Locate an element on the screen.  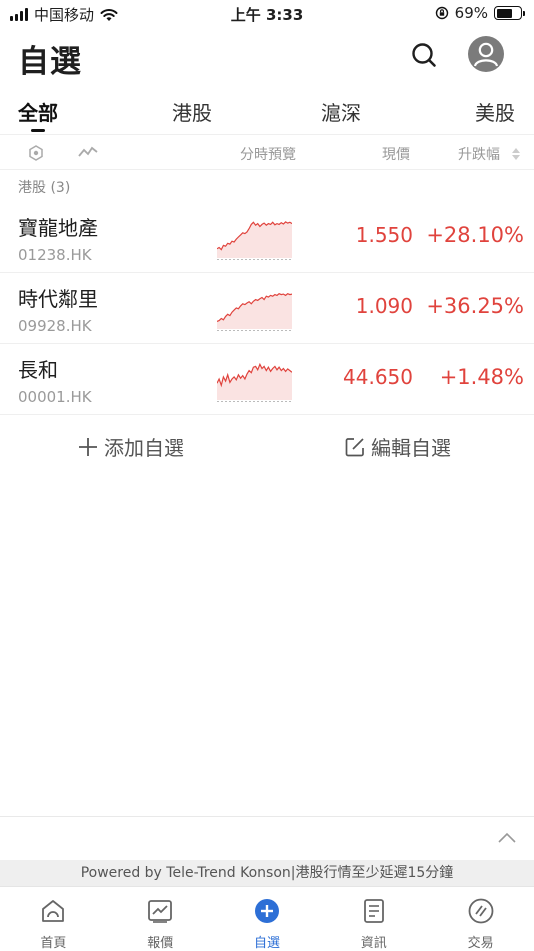
tab-sh-sz: 滬深 is located at coordinates (341, 111).